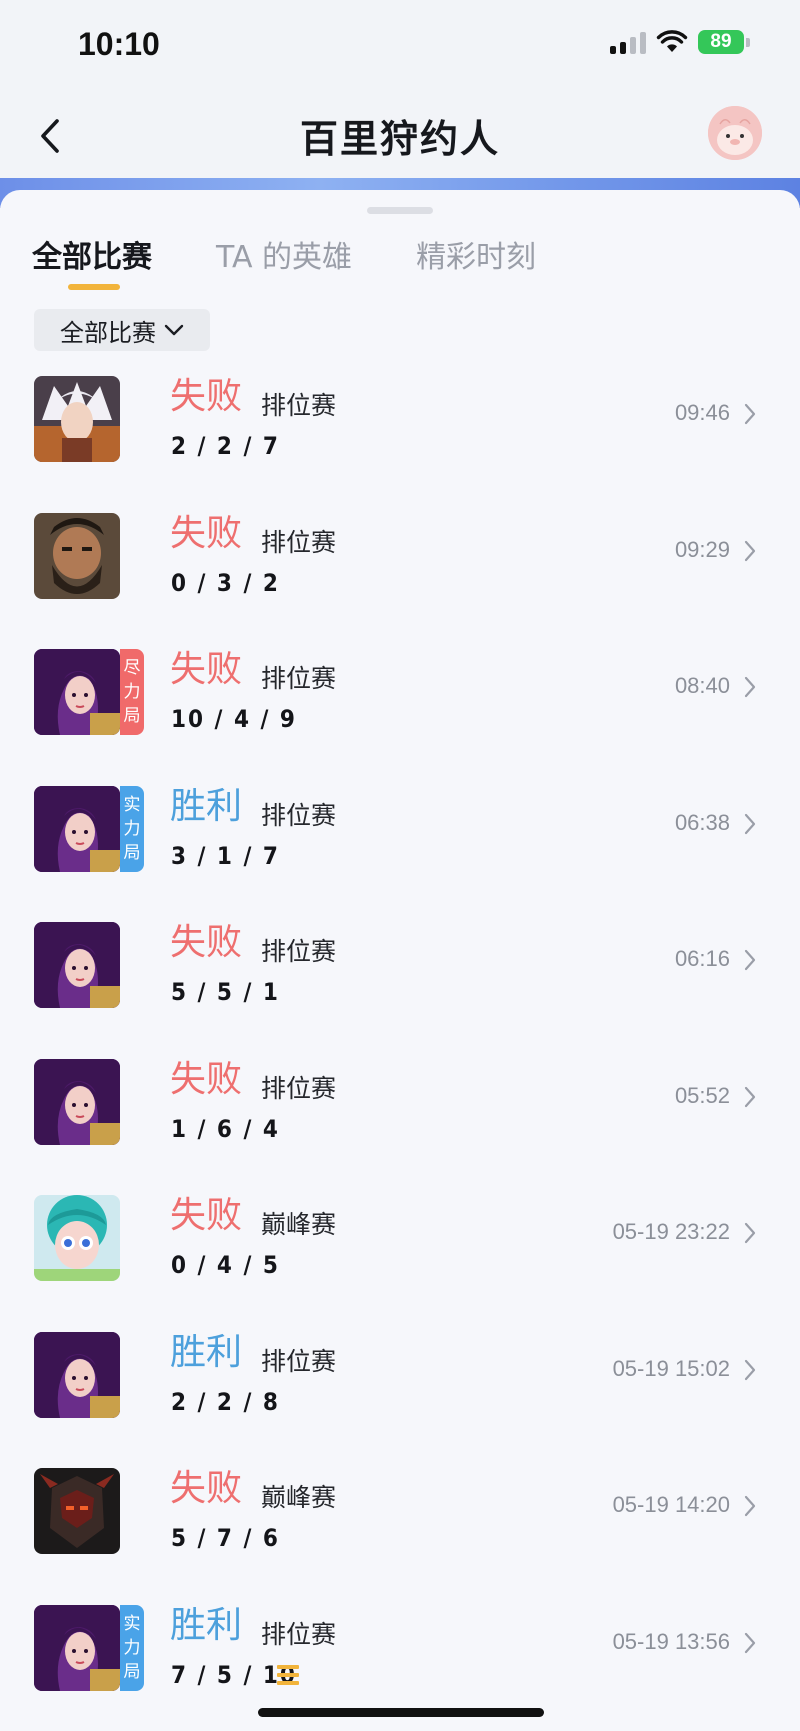  What do you see at coordinates (400, 715) in the screenshot?
I see `match-row: 尽力局 失败 排位赛 10 / 4 / 9 08:40` at bounding box center [400, 715].